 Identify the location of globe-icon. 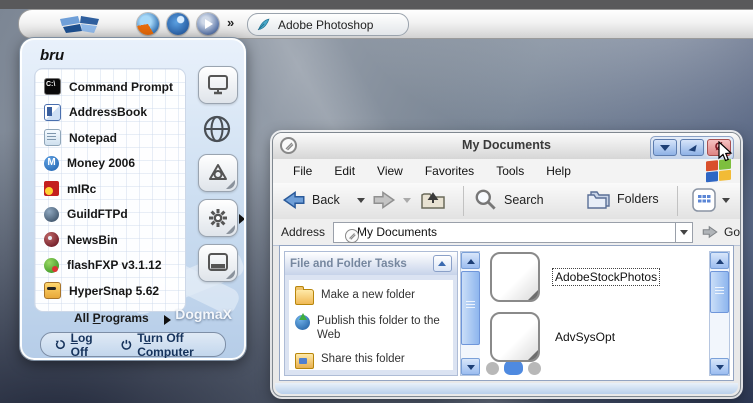
(217, 129).